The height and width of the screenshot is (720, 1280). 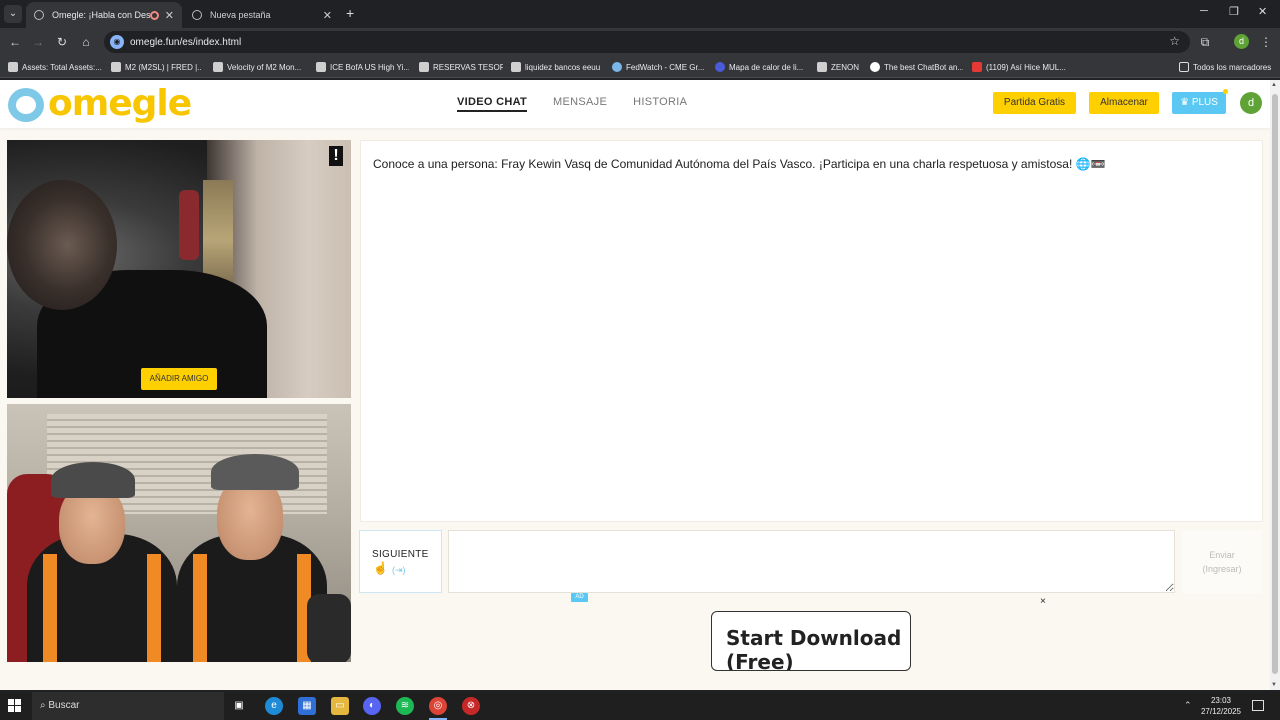 What do you see at coordinates (274, 706) in the screenshot?
I see `edge-icon: e` at bounding box center [274, 706].